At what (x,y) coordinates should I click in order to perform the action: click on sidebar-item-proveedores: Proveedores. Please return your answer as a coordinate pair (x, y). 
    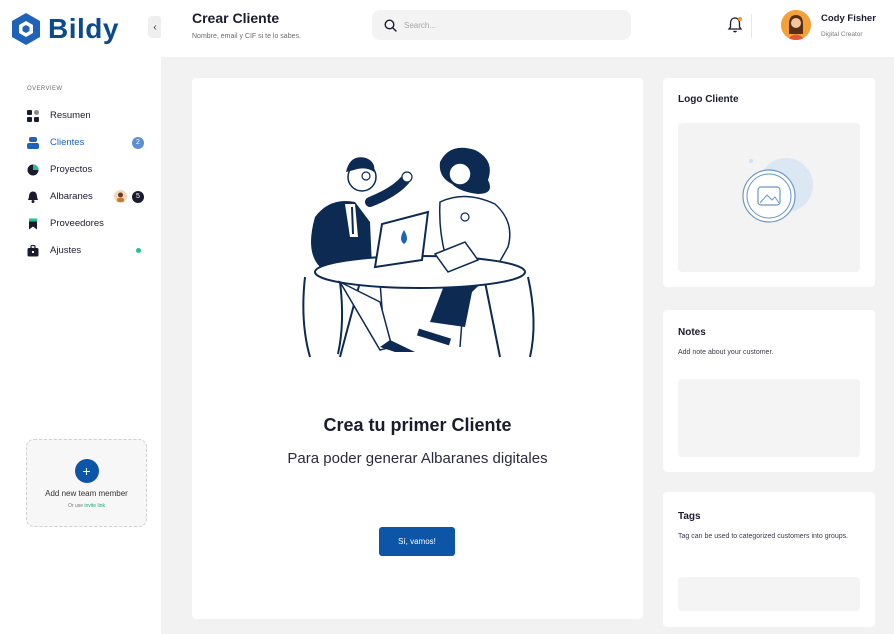
    Looking at the image, I should click on (88, 223).